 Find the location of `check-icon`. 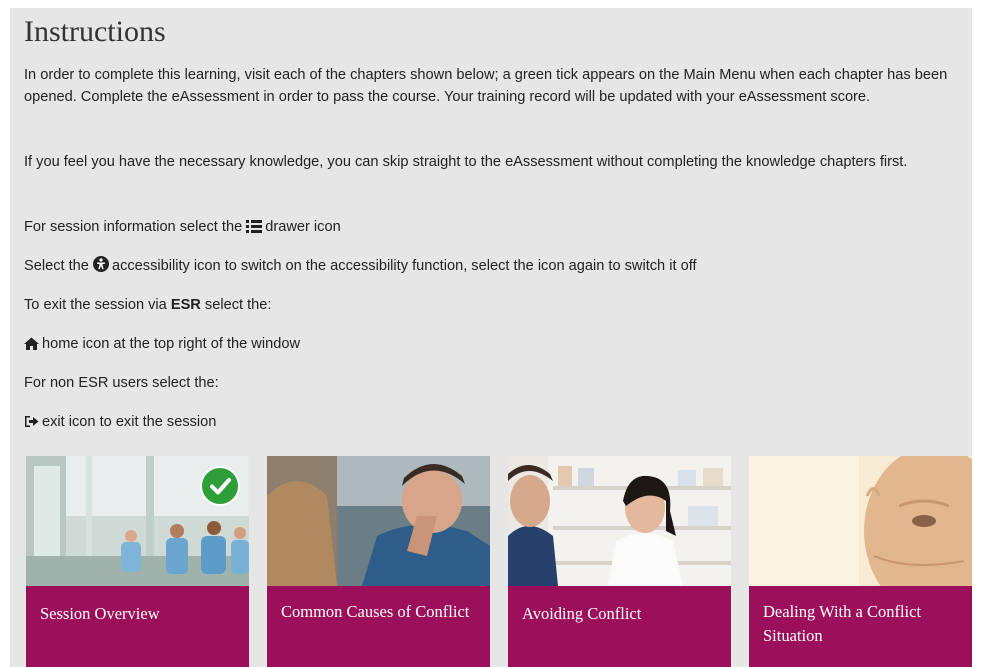

check-icon is located at coordinates (220, 486).